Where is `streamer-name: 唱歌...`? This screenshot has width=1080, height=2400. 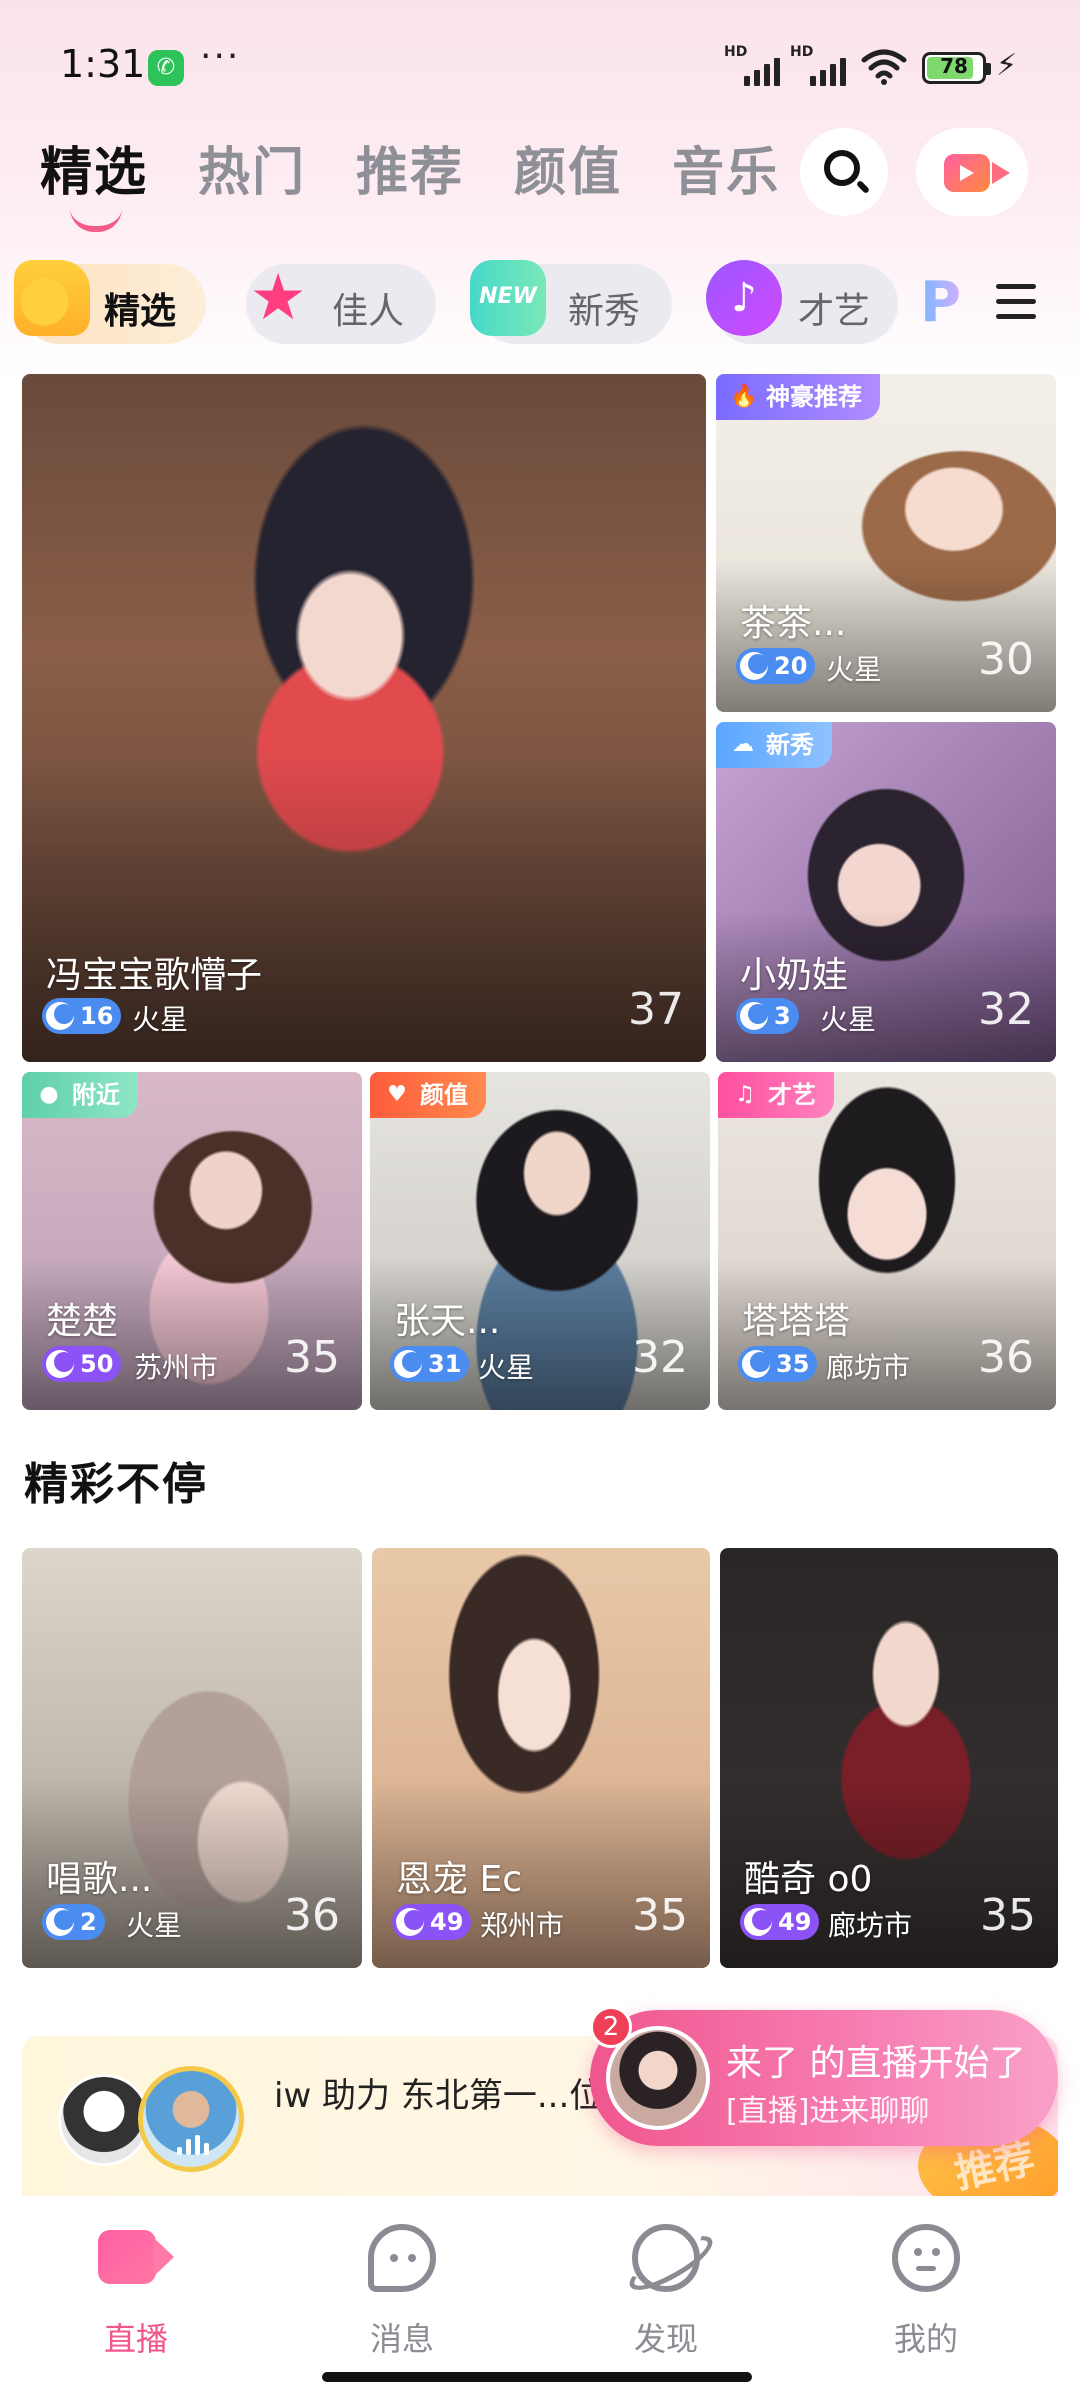
streamer-name: 唱歌... is located at coordinates (99, 1879).